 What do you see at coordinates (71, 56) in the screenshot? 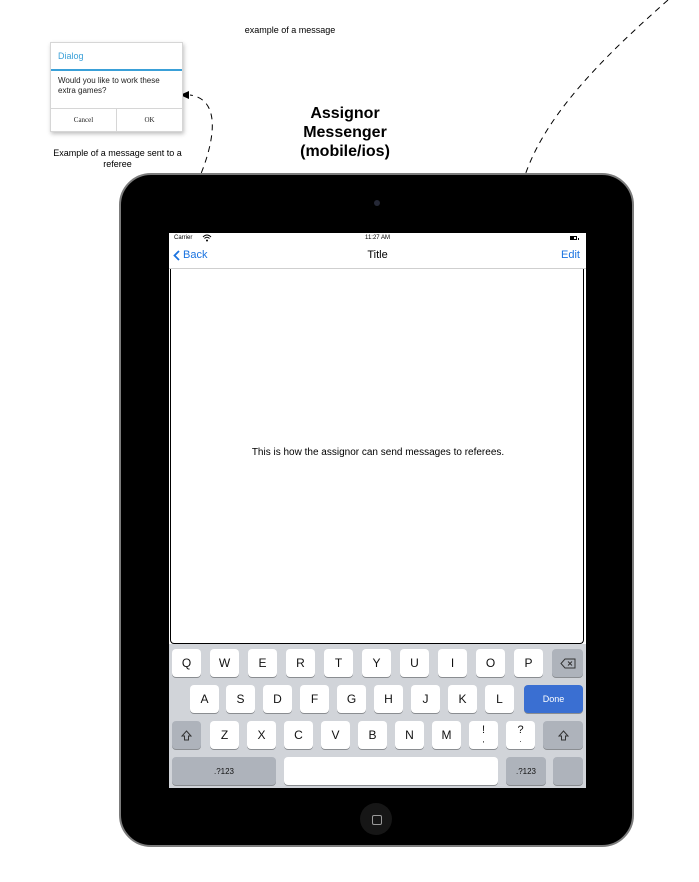
I see `dialog-title: Dialog` at bounding box center [71, 56].